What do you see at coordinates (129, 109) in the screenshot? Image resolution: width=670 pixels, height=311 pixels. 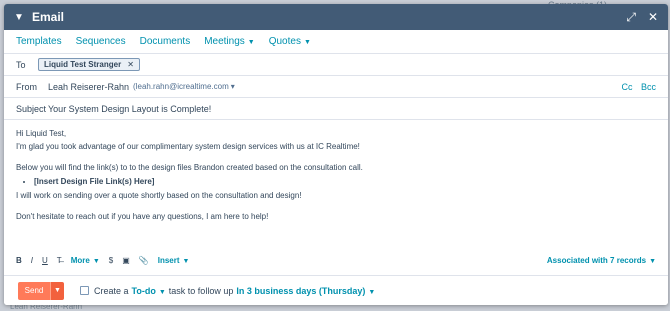 I see `subject-input: Your System Design Layout is Complete!` at bounding box center [129, 109].